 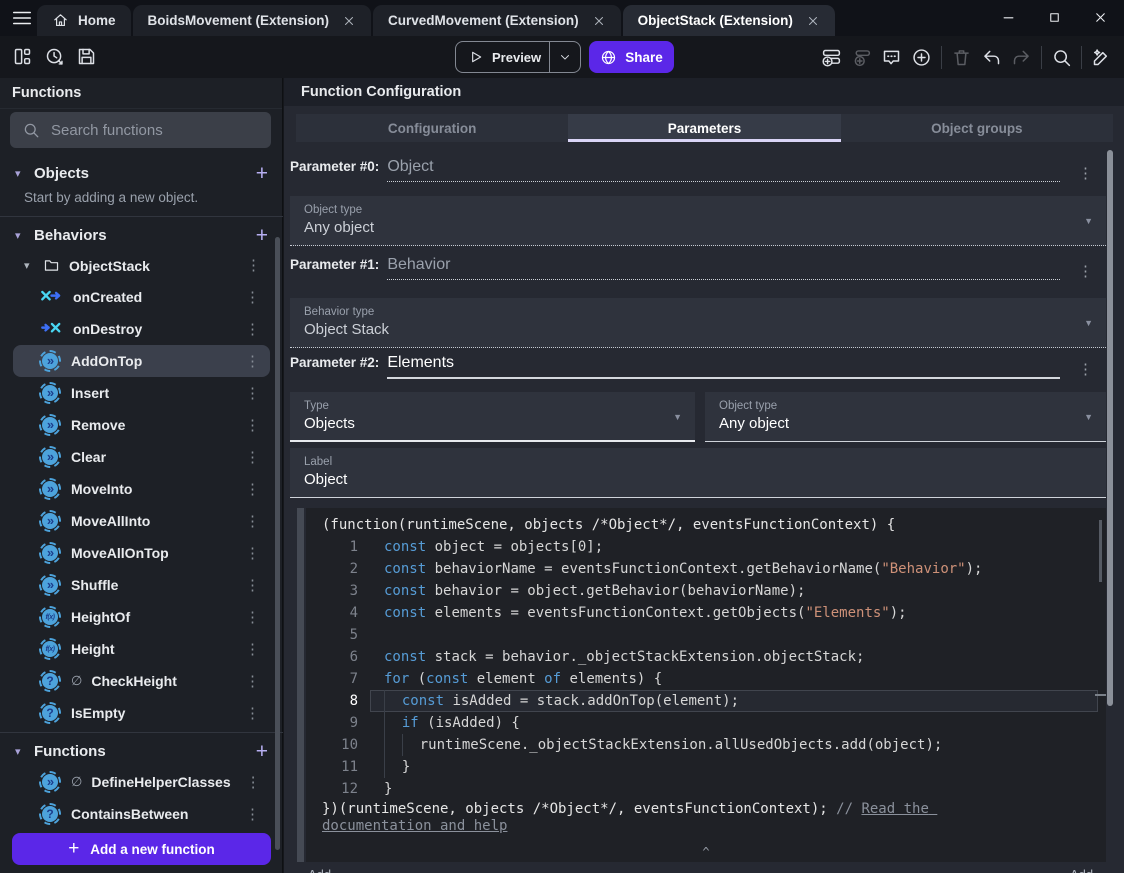 I want to click on parameter-0-menu-icon: ⋮, so click(x=1085, y=173).